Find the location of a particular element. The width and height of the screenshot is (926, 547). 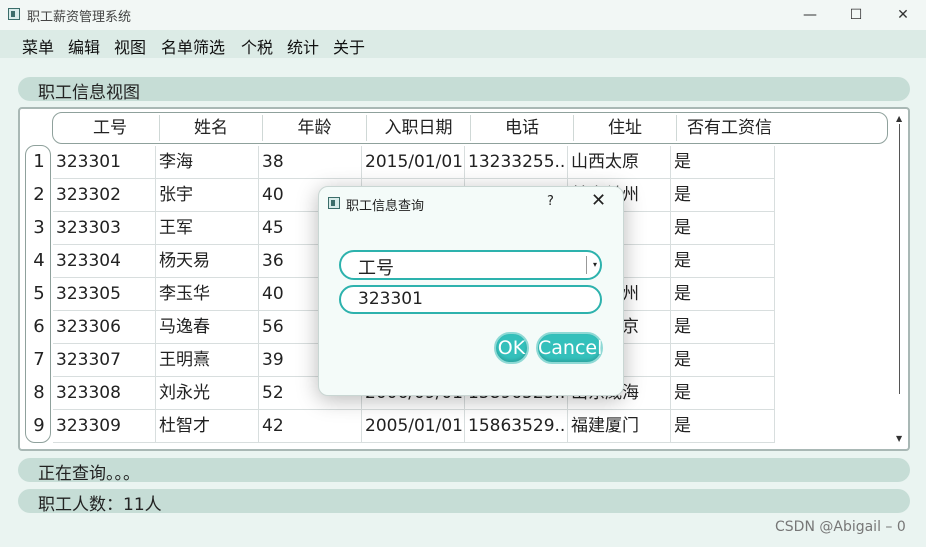

cell-id: 323305 is located at coordinates (104, 294).